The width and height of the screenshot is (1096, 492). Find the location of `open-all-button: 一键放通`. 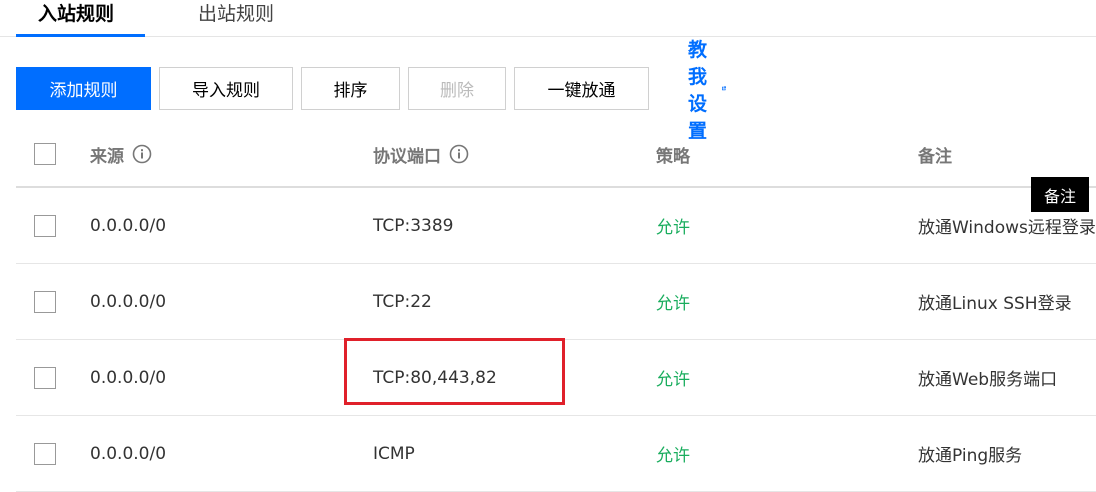

open-all-button: 一键放通 is located at coordinates (581, 88).